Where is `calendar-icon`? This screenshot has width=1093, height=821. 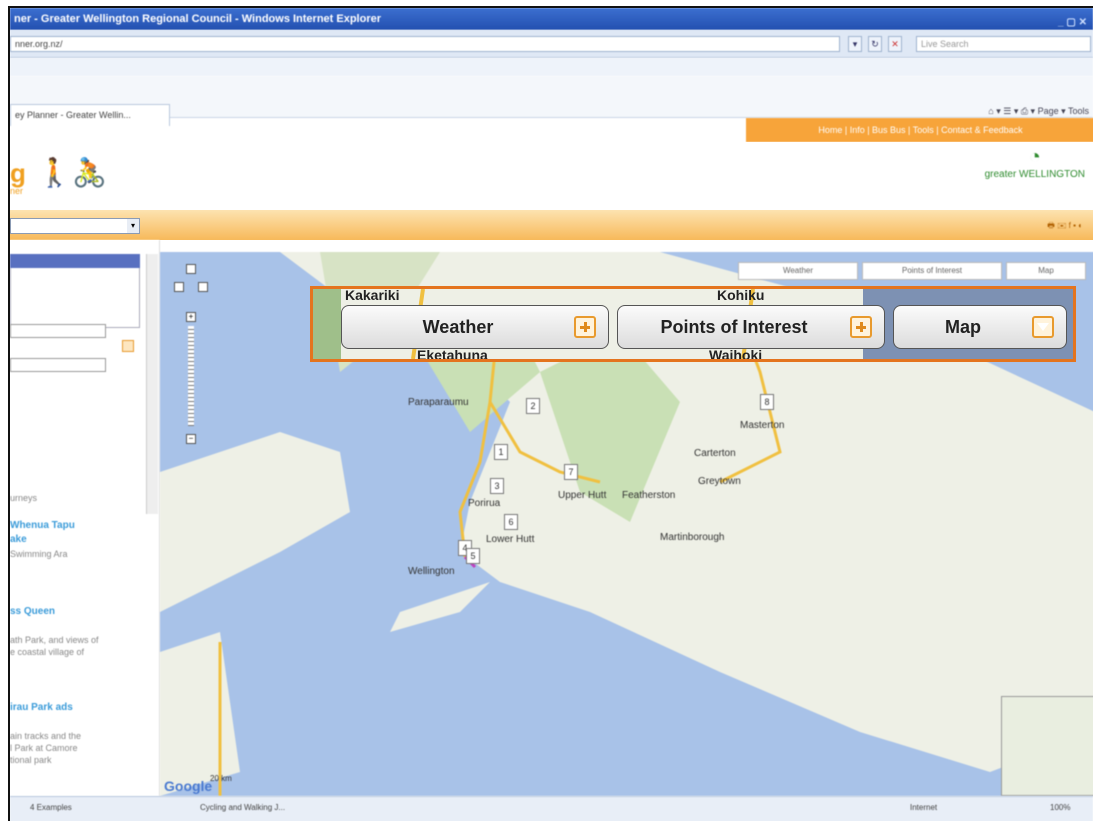
calendar-icon is located at coordinates (128, 346).